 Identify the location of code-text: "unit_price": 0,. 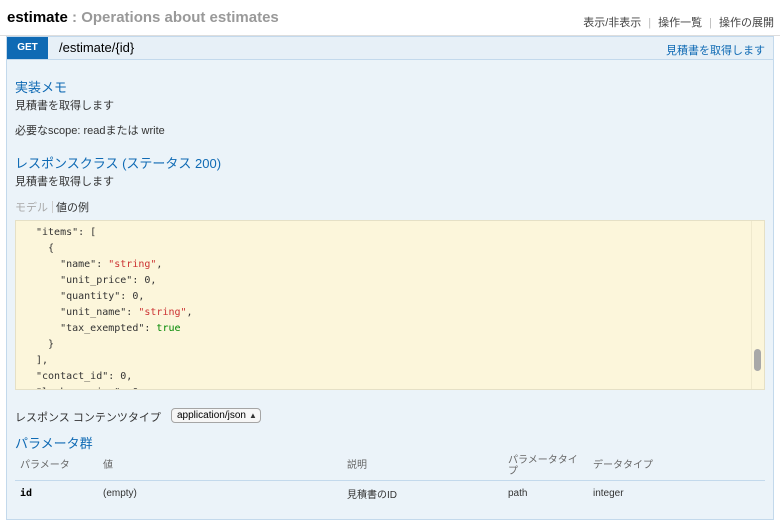
(96, 280).